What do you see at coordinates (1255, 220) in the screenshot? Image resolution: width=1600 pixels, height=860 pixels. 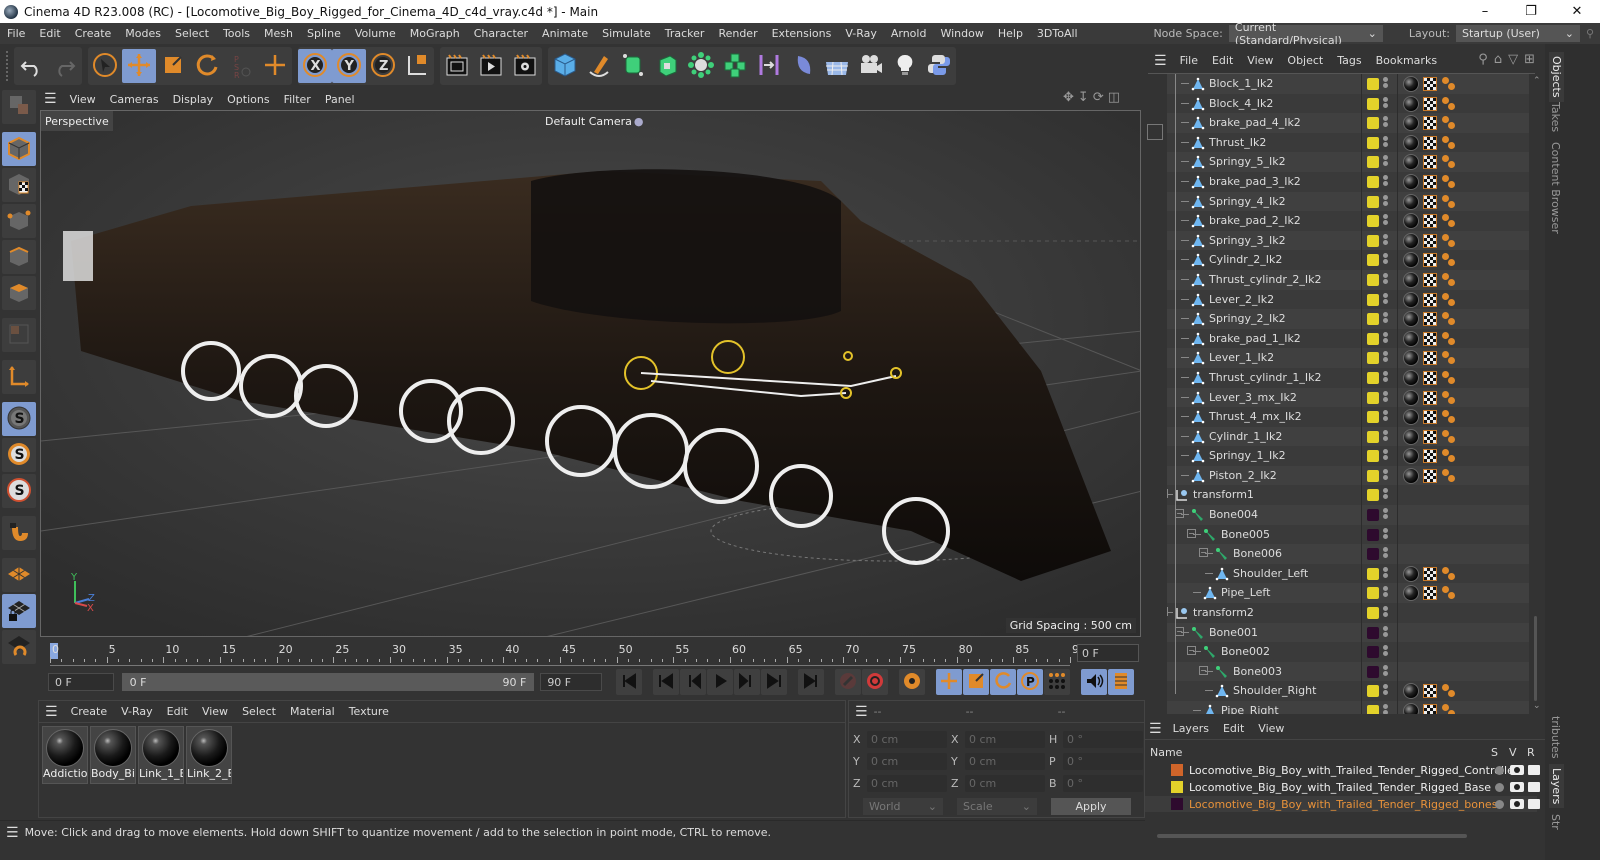 I see `object-name: brake_pad_2_Ik2` at bounding box center [1255, 220].